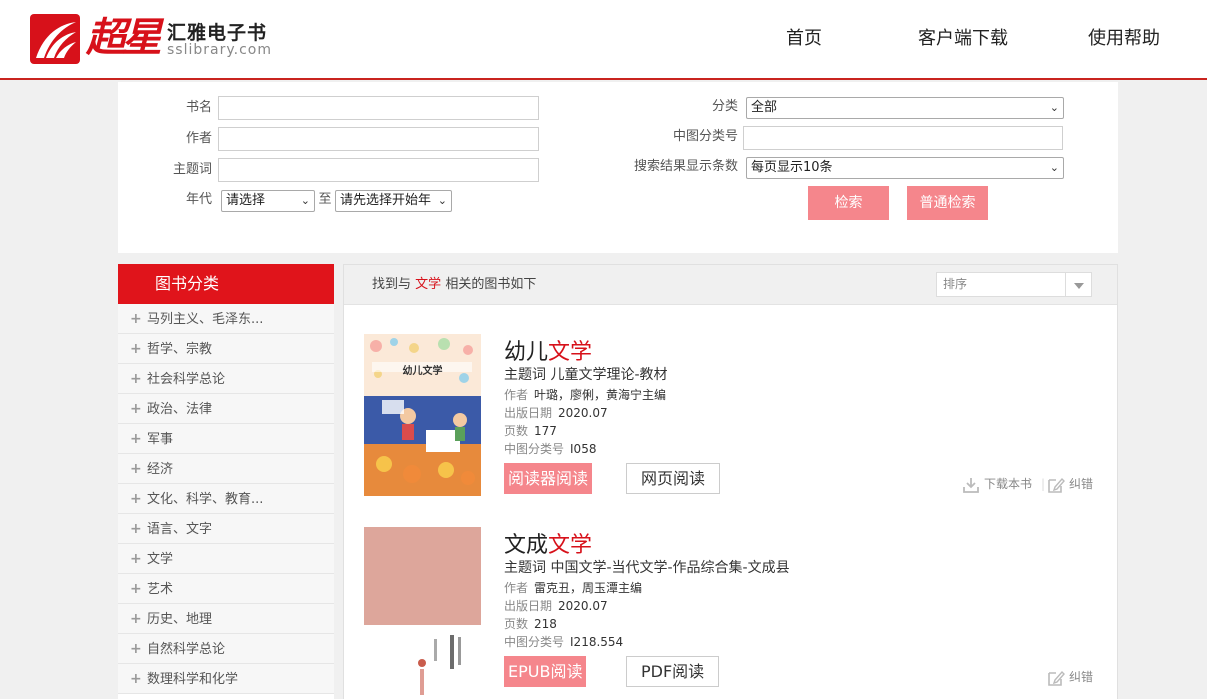 This screenshot has width=1207, height=699. I want to click on logo-url: sslibrary.com, so click(219, 50).